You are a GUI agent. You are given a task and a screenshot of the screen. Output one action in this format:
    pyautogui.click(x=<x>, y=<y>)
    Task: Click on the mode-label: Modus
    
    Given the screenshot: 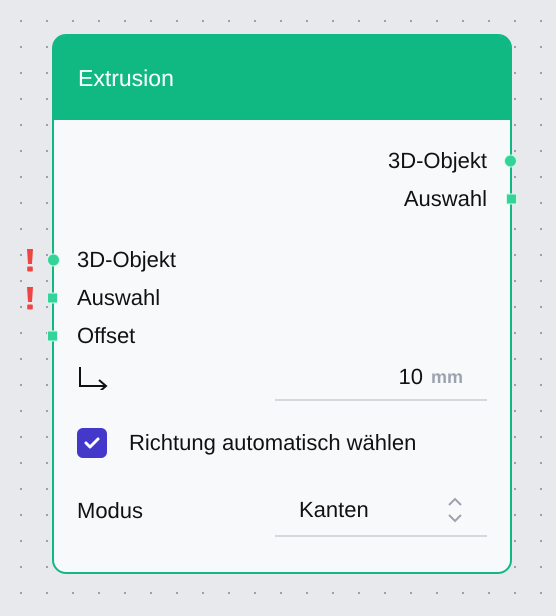 What is the action you would take?
    pyautogui.click(x=110, y=511)
    